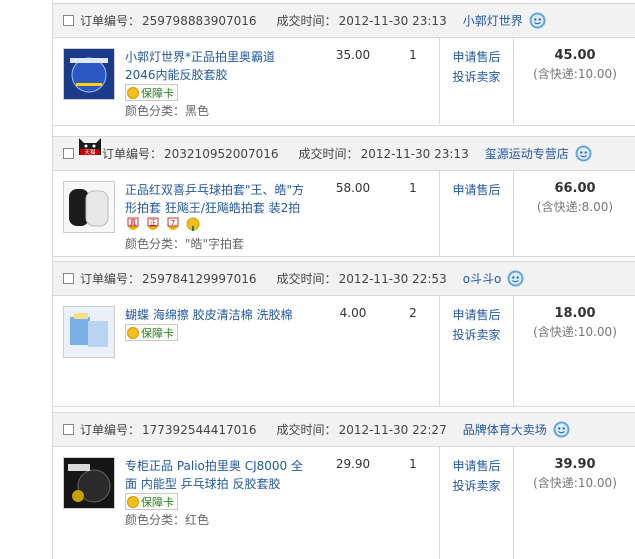 This screenshot has height=559, width=635. I want to click on unit-price: 4.00, so click(353, 313).